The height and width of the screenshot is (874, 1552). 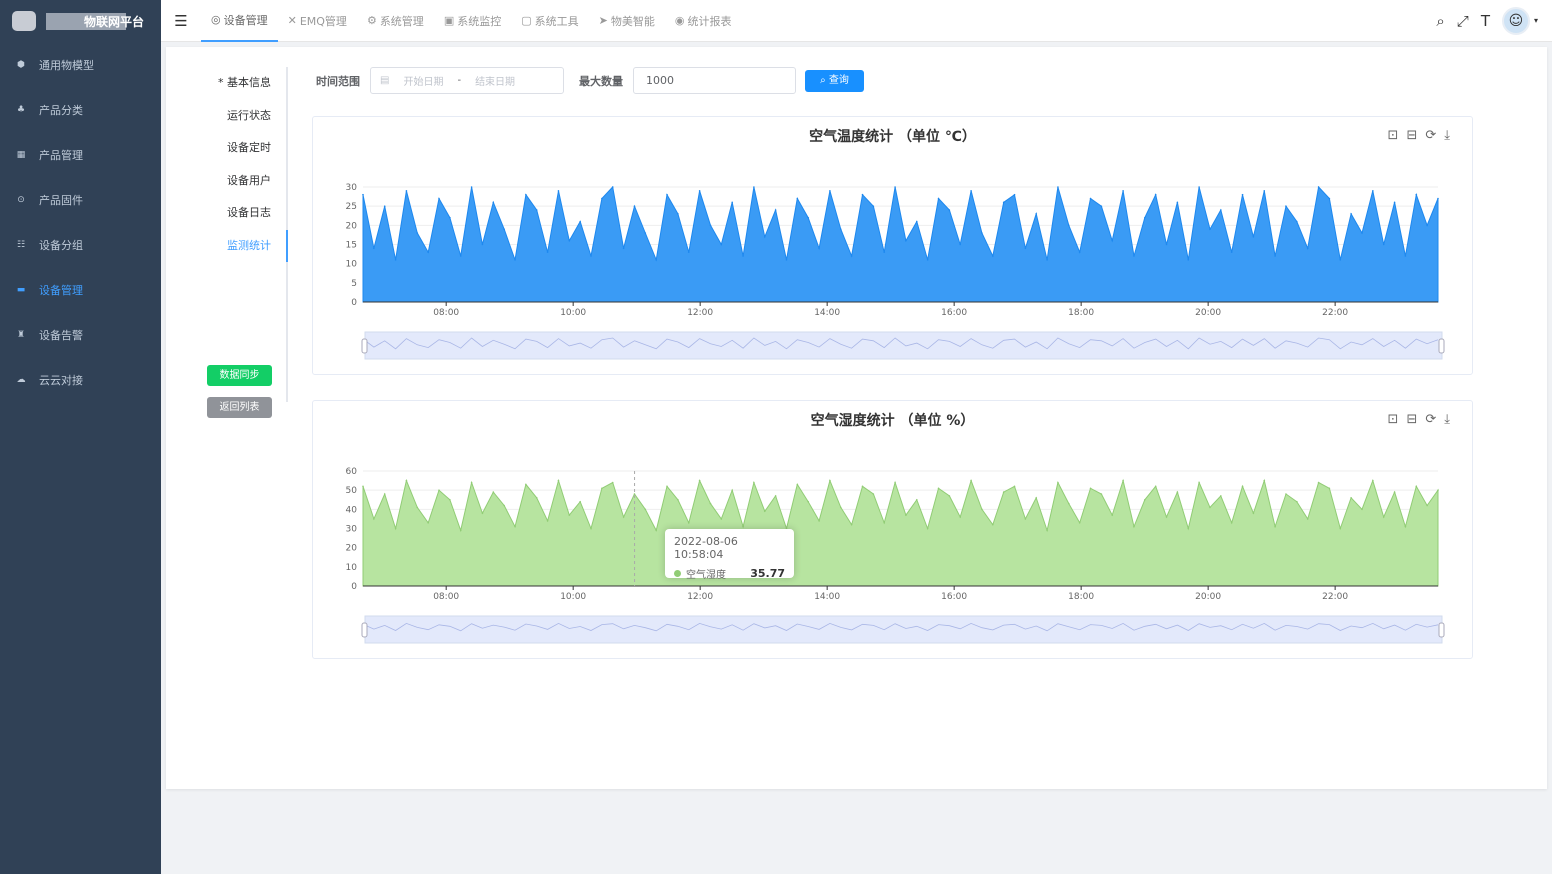 I want to click on y-tick-label: 50, so click(x=352, y=491).